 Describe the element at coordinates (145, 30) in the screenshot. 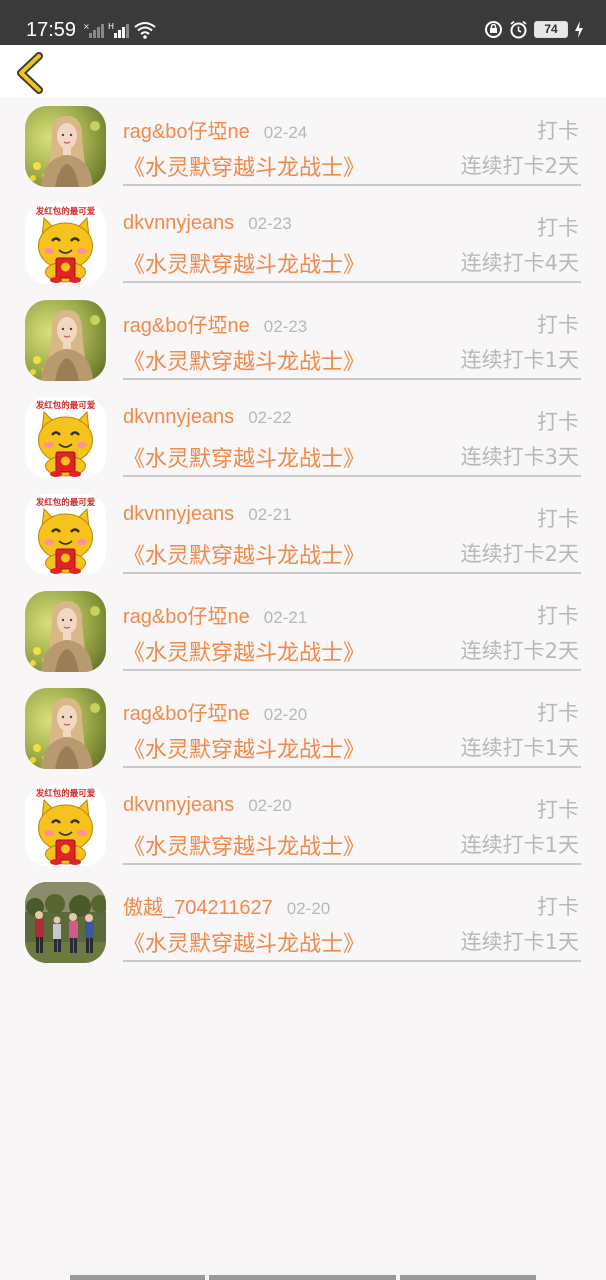

I see `wifi-icon` at that location.